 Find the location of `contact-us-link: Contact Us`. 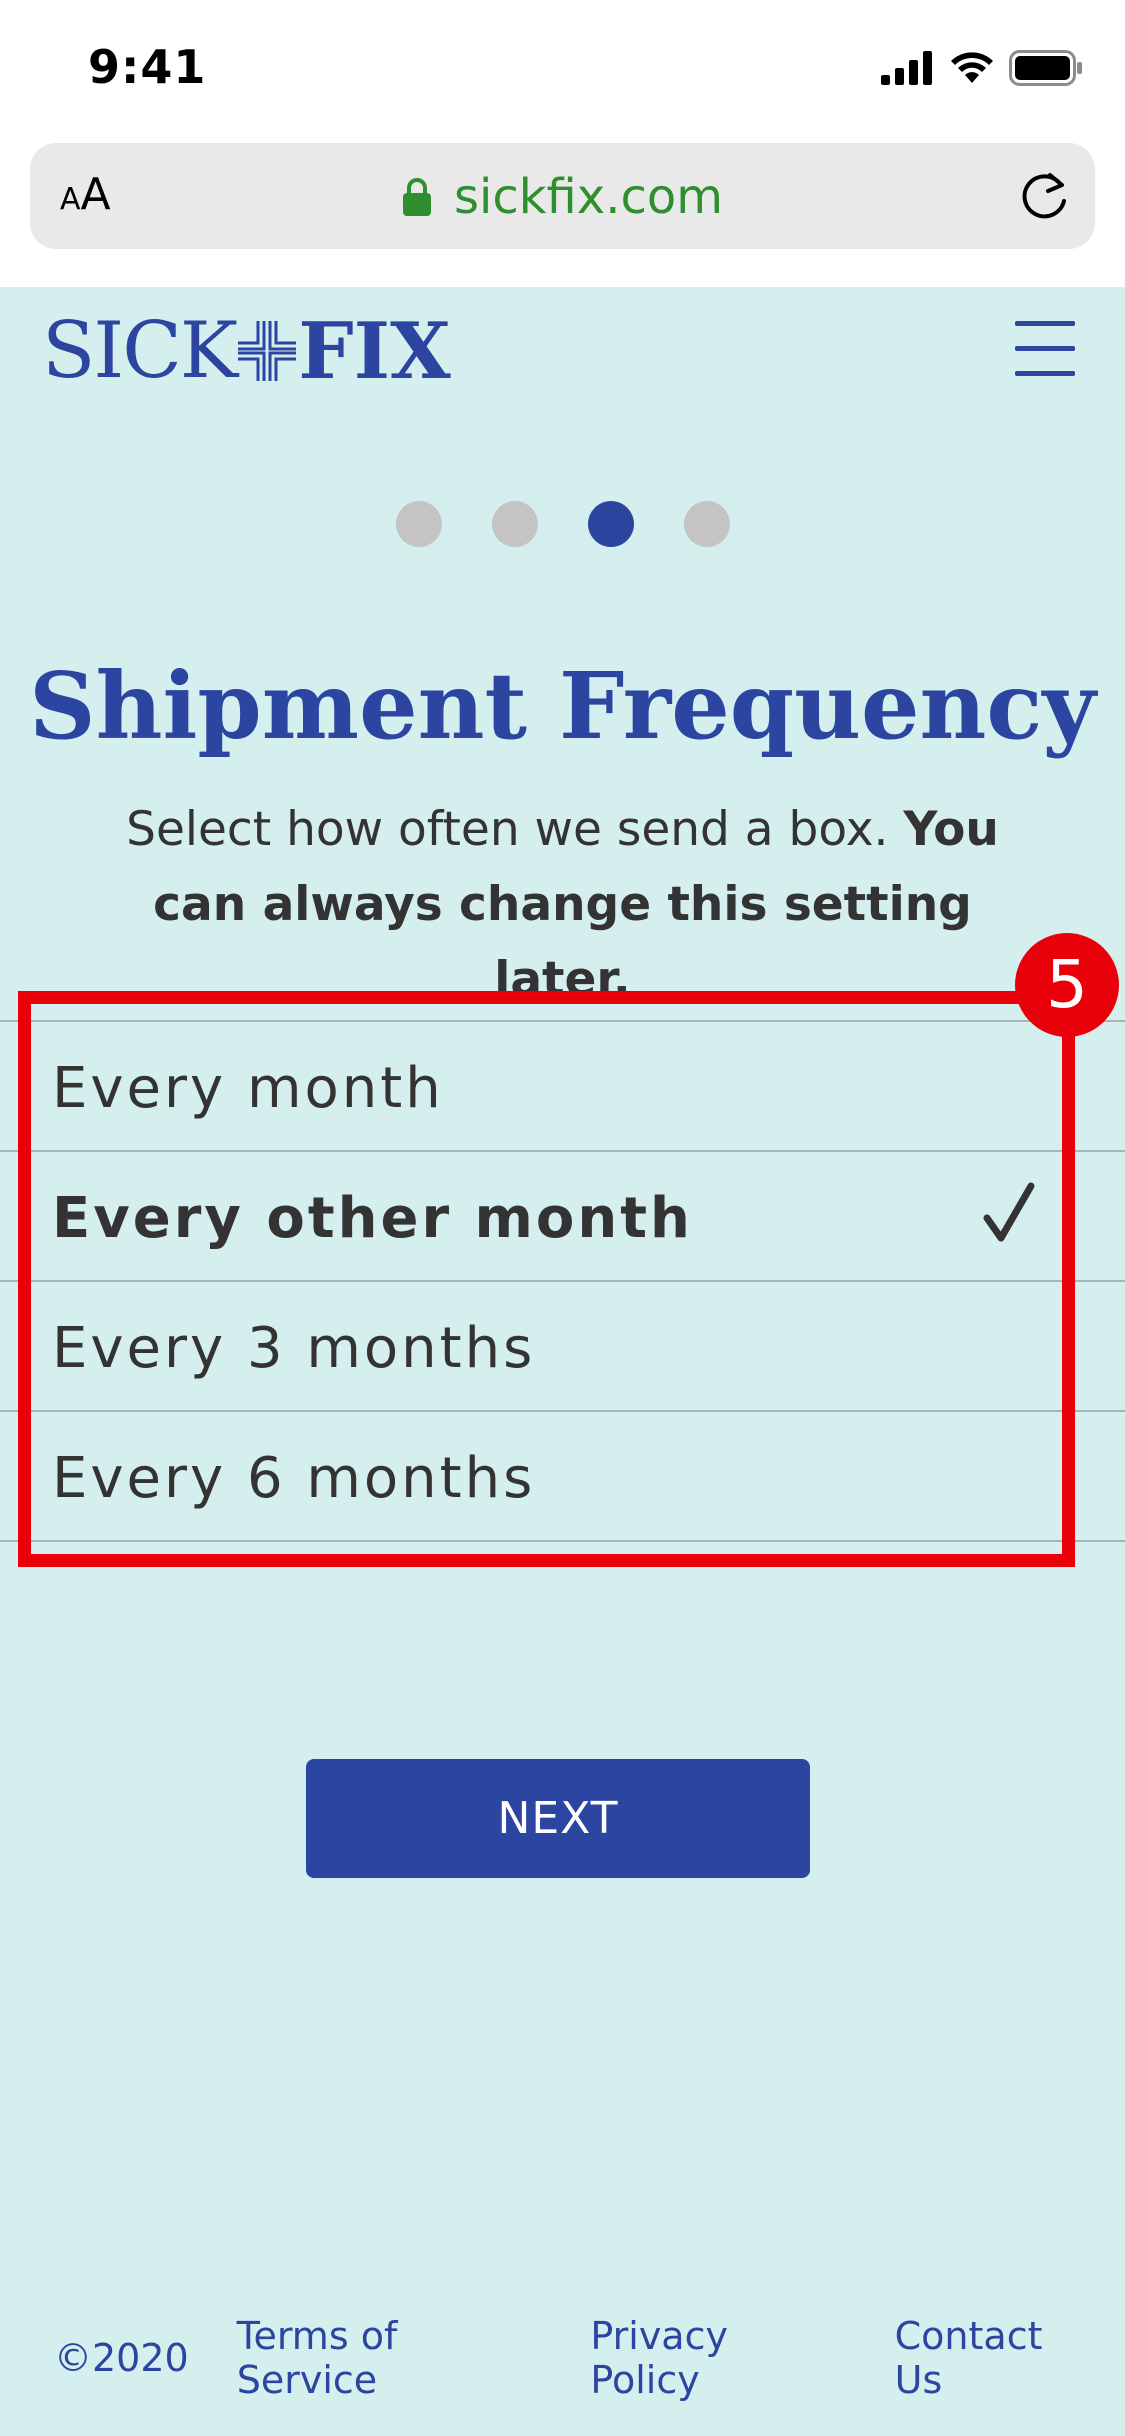

contact-us-link: Contact Us is located at coordinates (989, 2358).